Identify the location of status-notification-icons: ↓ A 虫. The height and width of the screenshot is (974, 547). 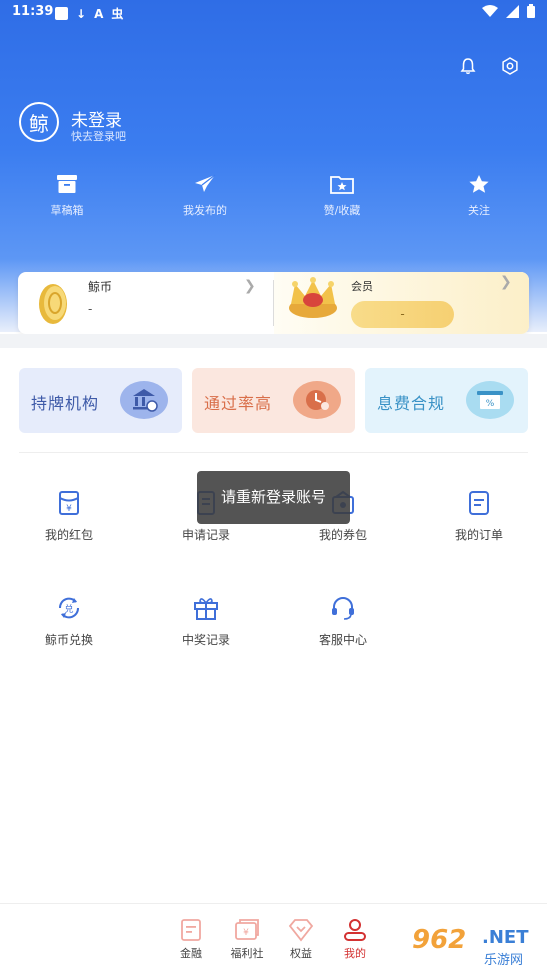
(89, 13).